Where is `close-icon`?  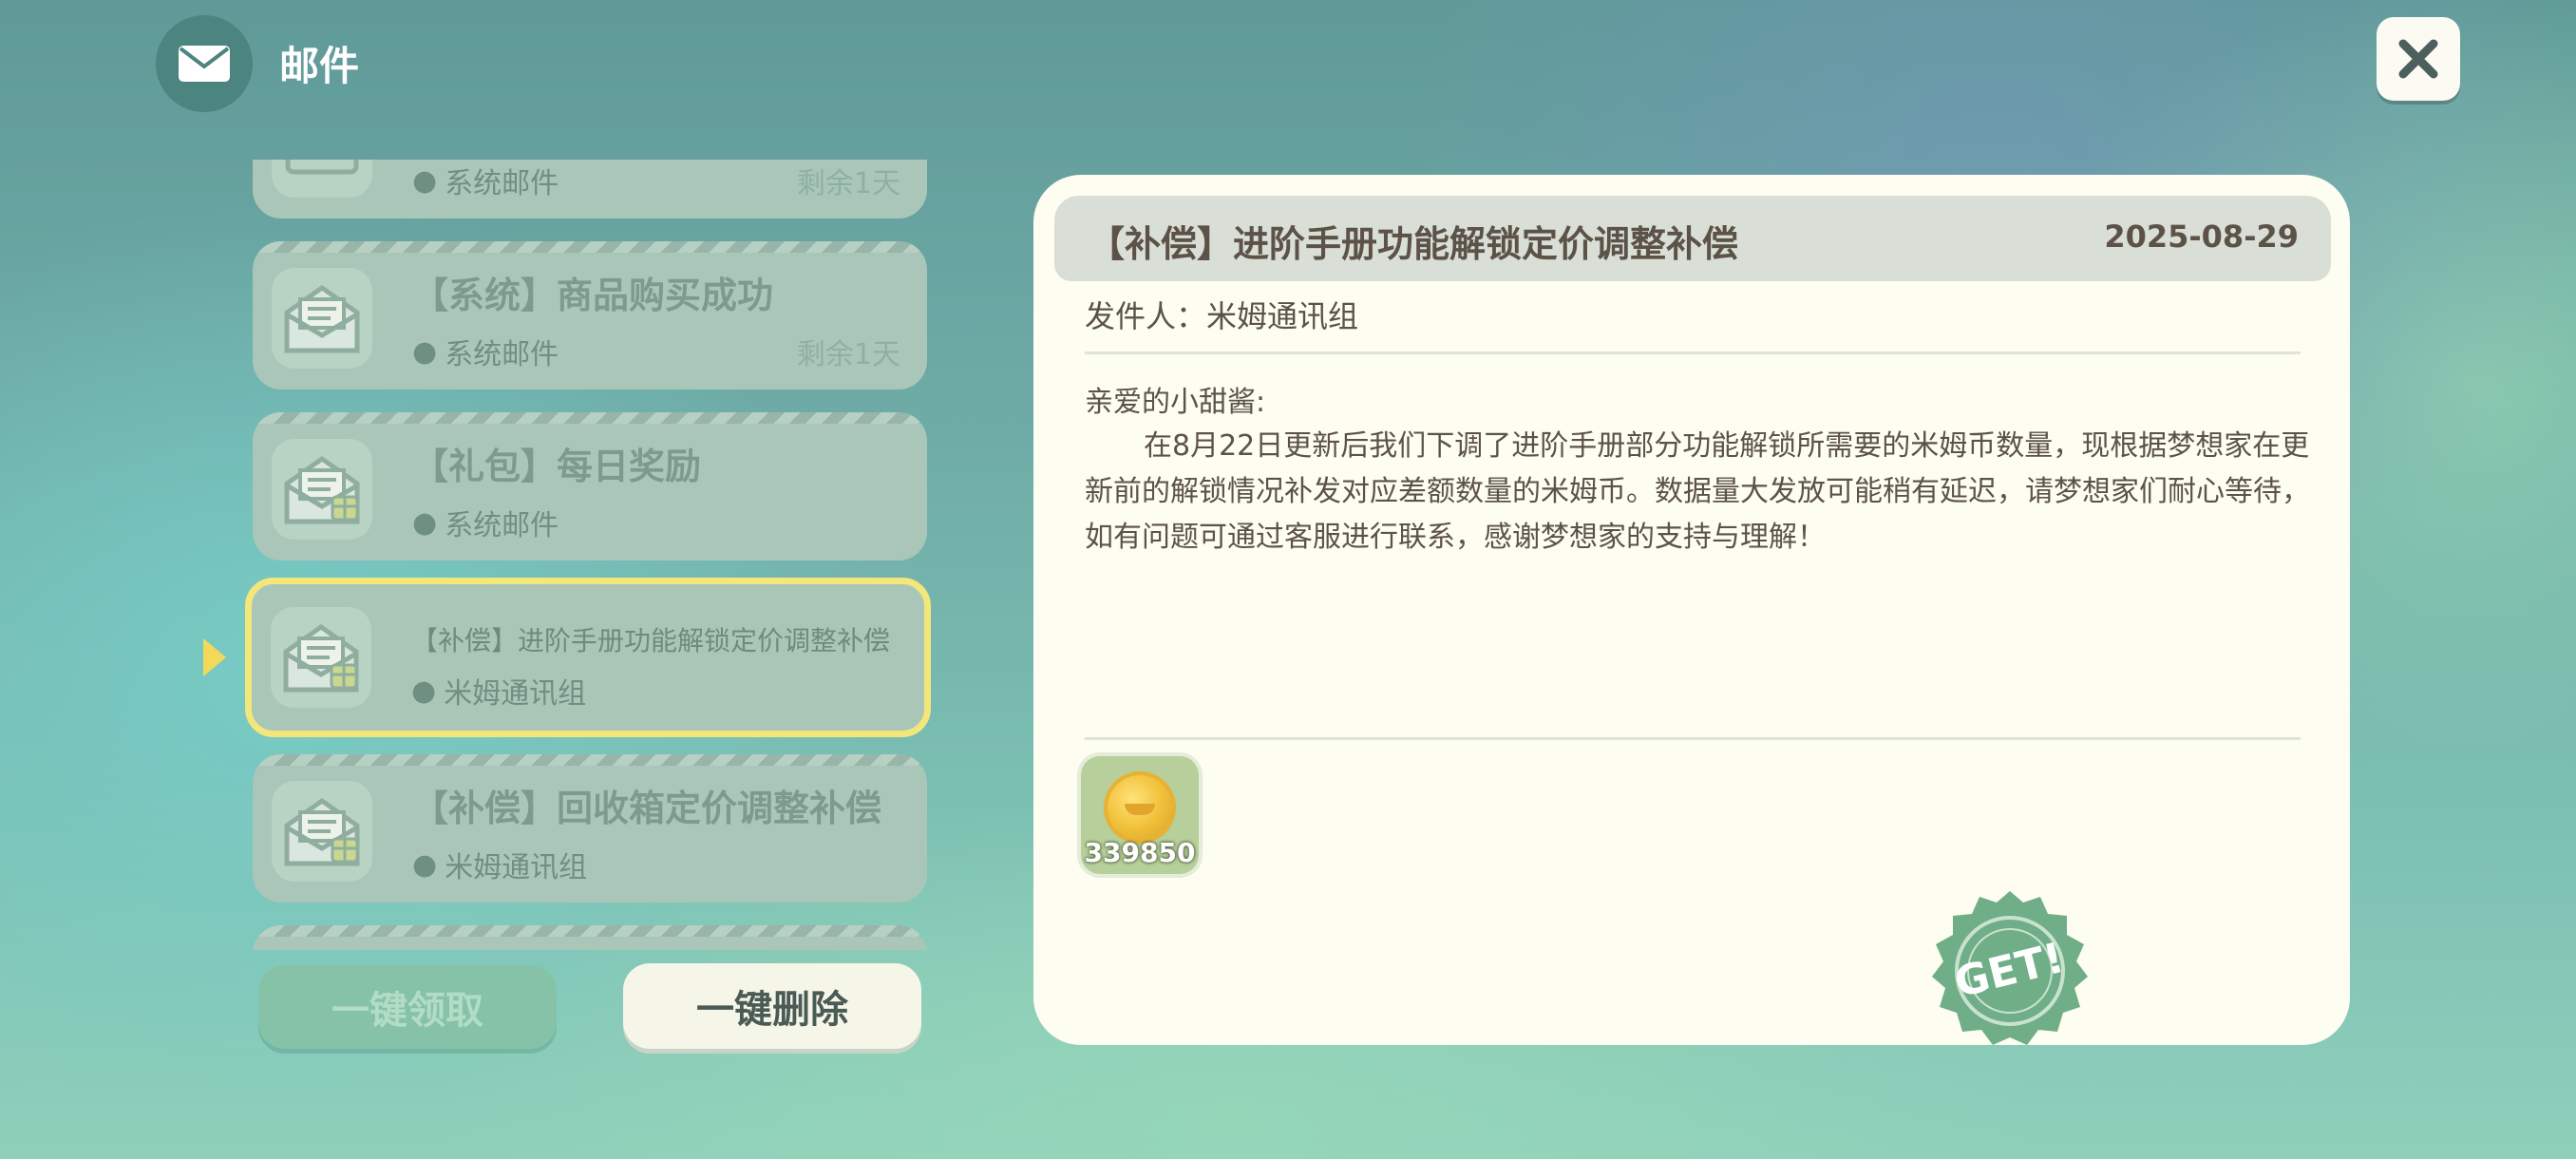
close-icon is located at coordinates (2418, 59).